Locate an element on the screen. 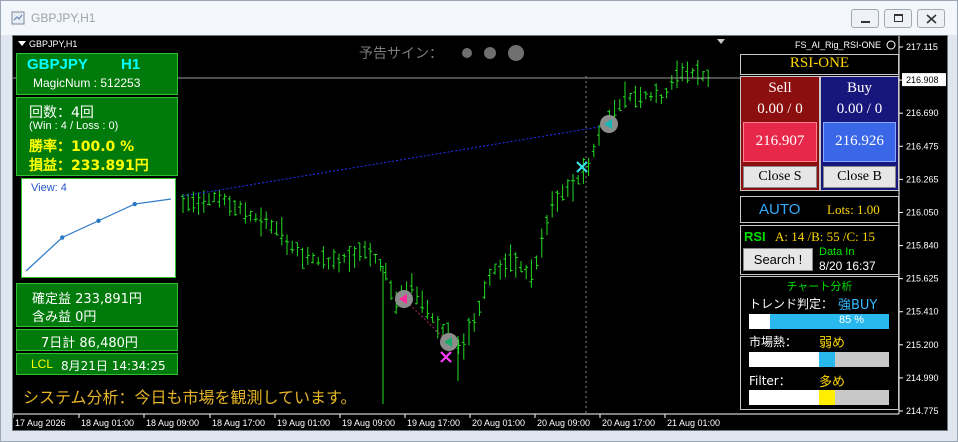  heat-value: 弱め is located at coordinates (832, 343).